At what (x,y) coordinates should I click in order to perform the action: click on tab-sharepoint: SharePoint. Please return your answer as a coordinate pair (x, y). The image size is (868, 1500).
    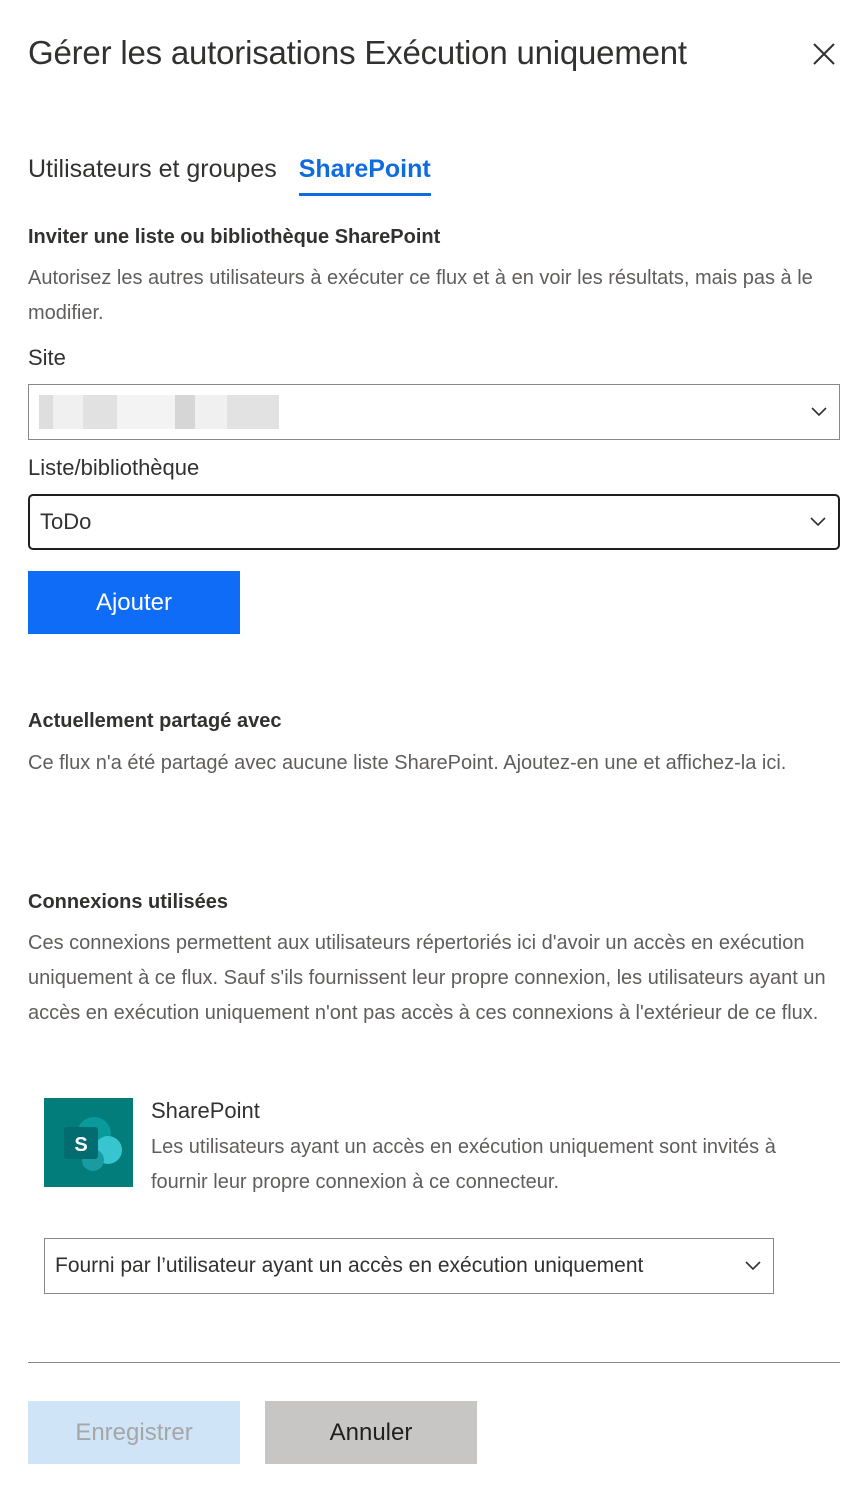
    Looking at the image, I should click on (364, 175).